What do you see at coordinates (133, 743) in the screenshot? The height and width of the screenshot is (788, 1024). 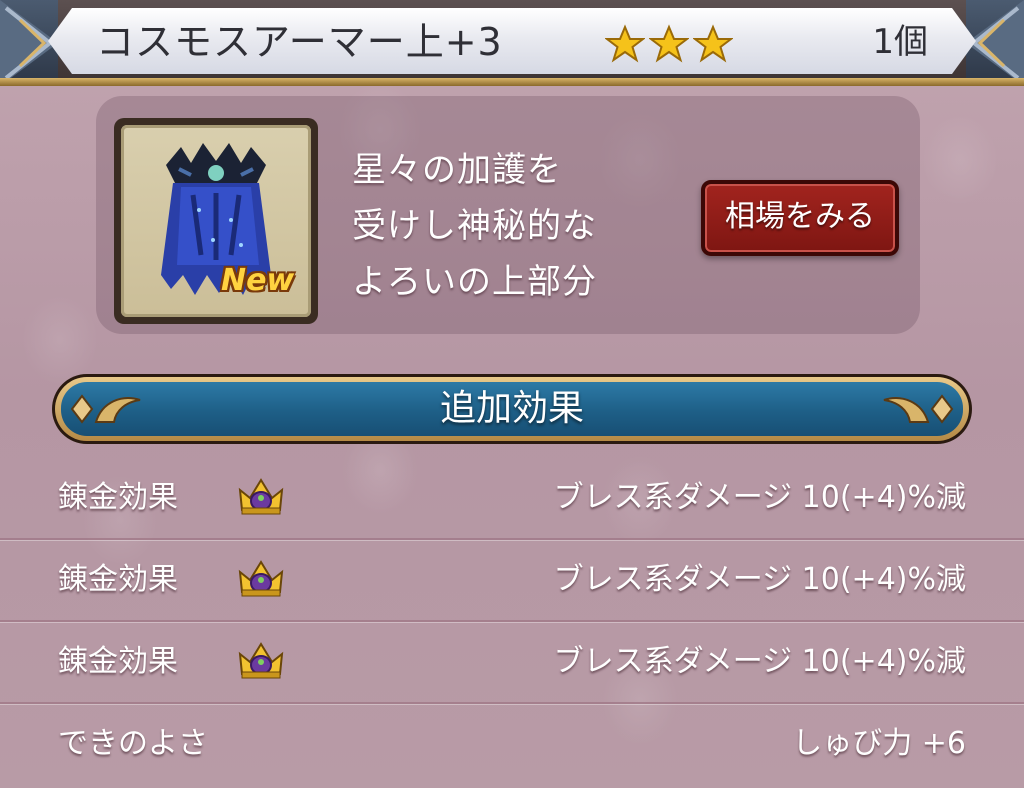 I see `quality-label: できのよさ` at bounding box center [133, 743].